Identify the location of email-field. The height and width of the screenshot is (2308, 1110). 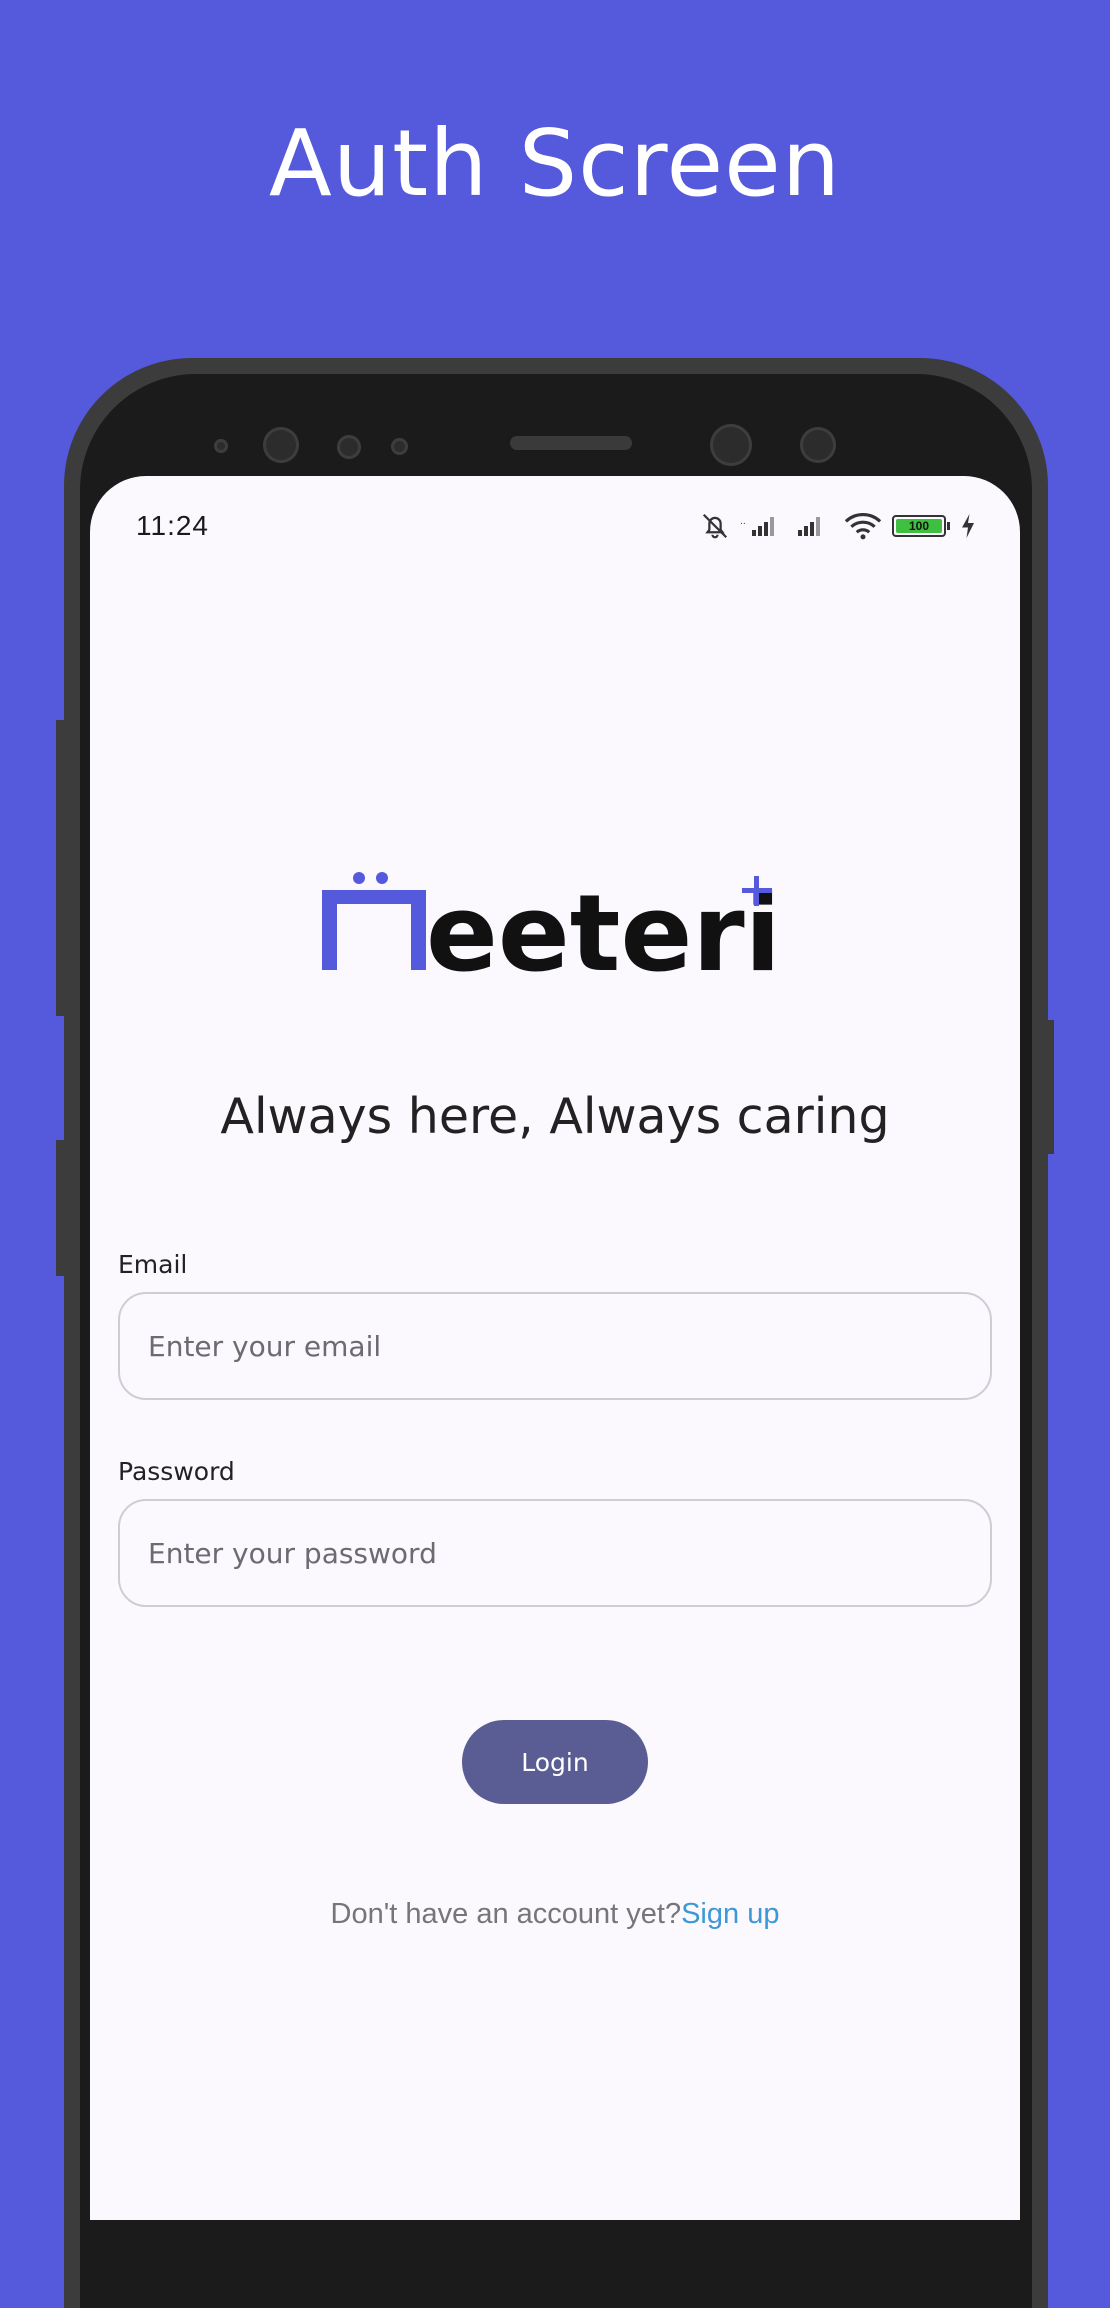
(555, 1346).